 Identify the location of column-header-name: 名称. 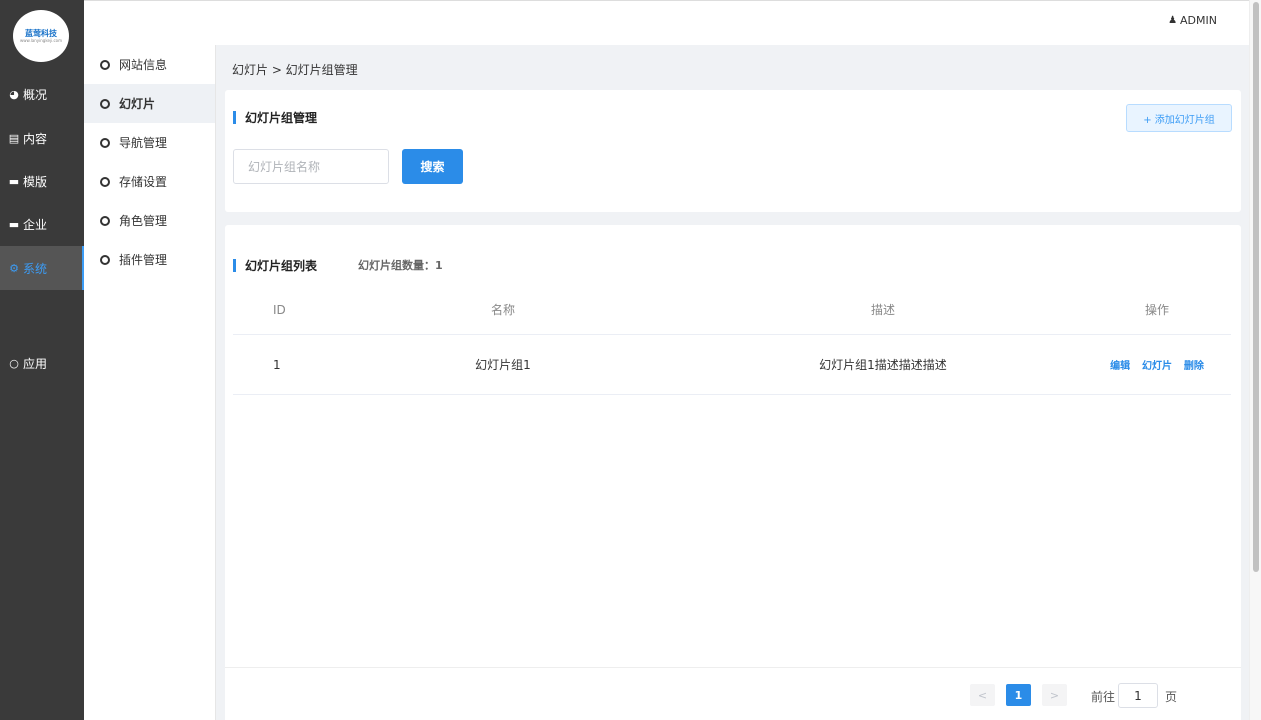
(502, 310).